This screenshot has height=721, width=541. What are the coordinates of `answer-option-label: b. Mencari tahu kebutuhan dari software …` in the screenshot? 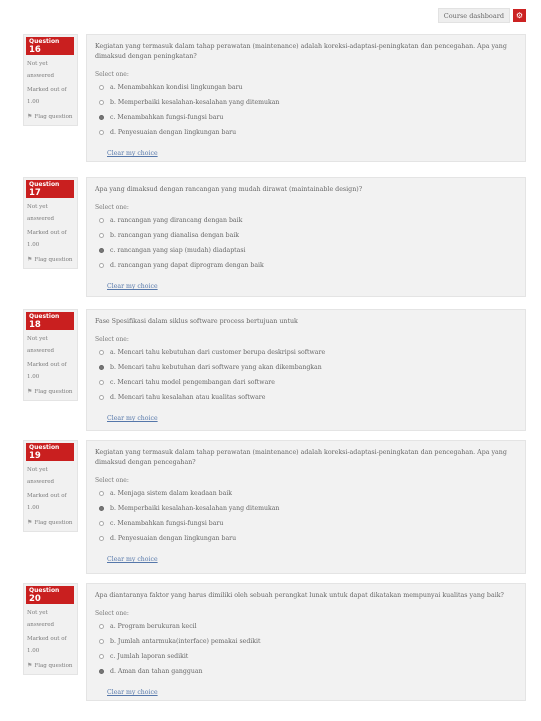 It's located at (216, 367).